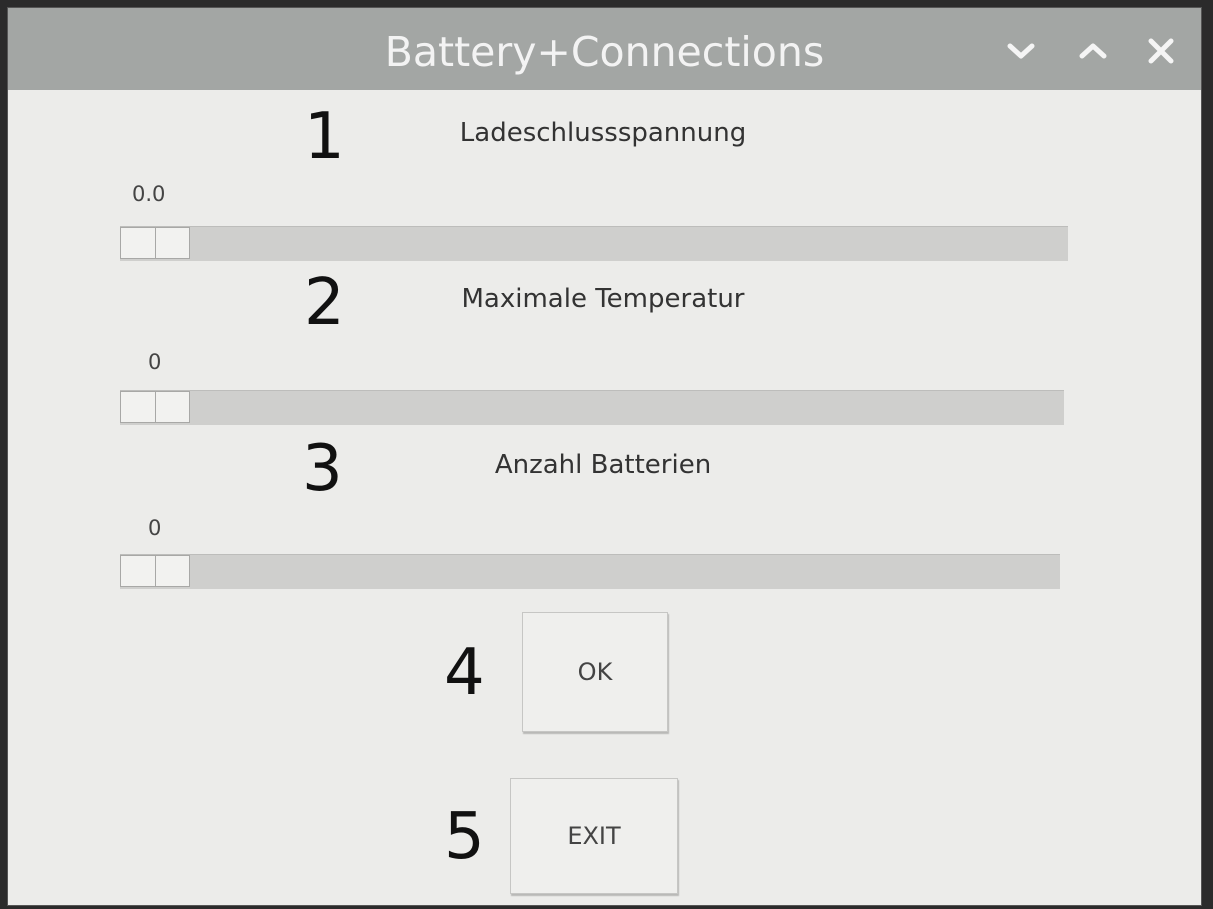  I want to click on annotation-marker-5: 5, so click(464, 837).